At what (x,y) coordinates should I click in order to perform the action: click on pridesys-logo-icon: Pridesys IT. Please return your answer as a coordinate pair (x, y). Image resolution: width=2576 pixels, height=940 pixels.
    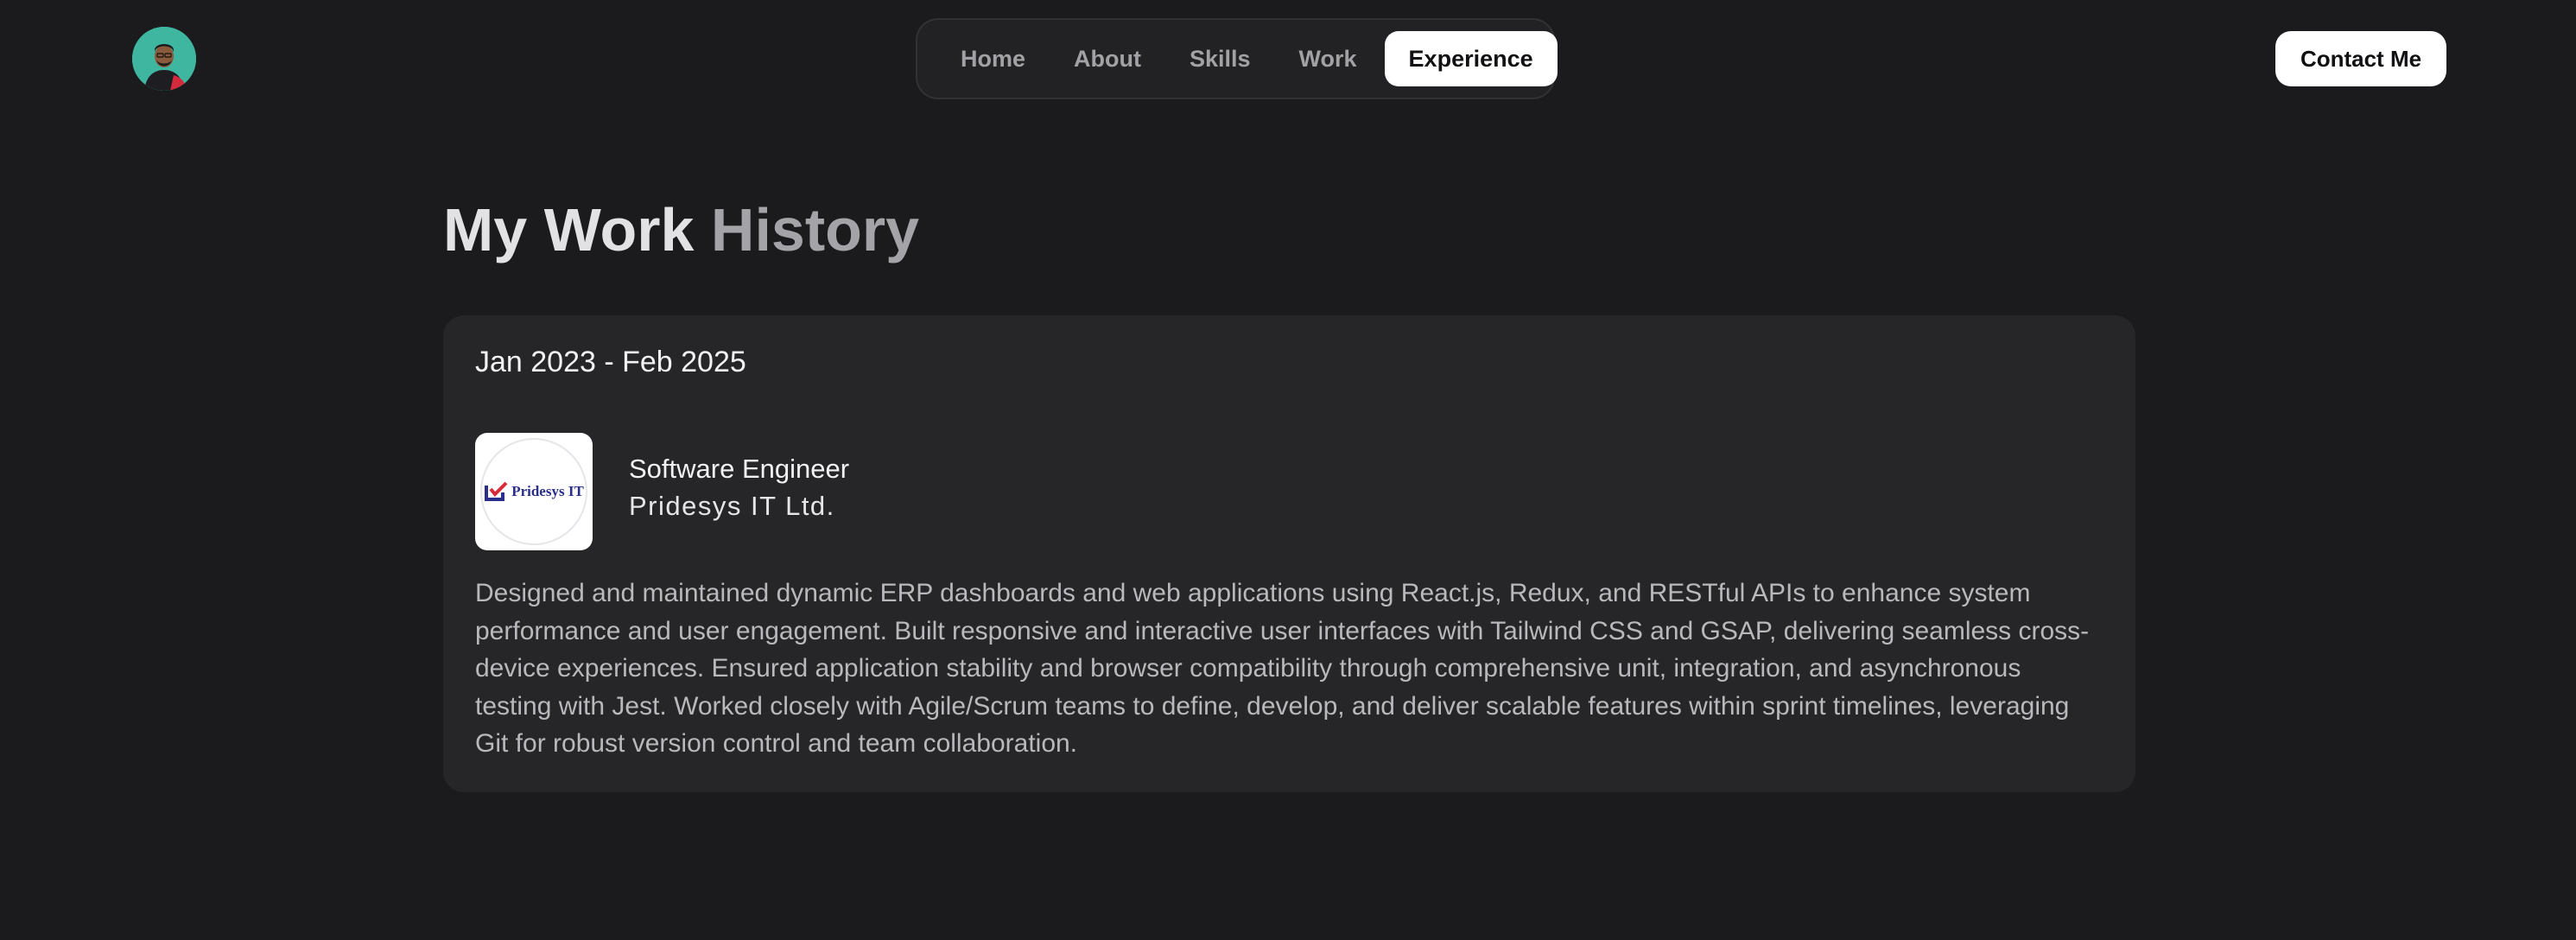
    Looking at the image, I should click on (533, 491).